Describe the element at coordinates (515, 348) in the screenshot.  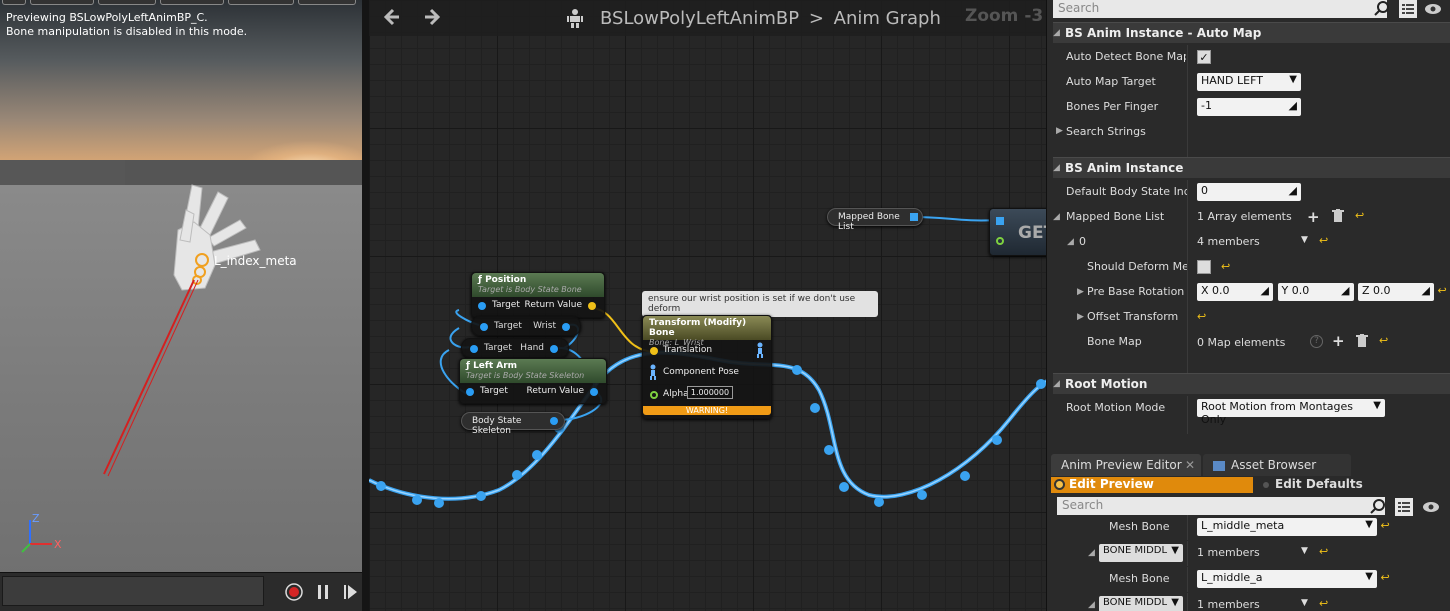
I see `hand-node: Target Hand` at that location.